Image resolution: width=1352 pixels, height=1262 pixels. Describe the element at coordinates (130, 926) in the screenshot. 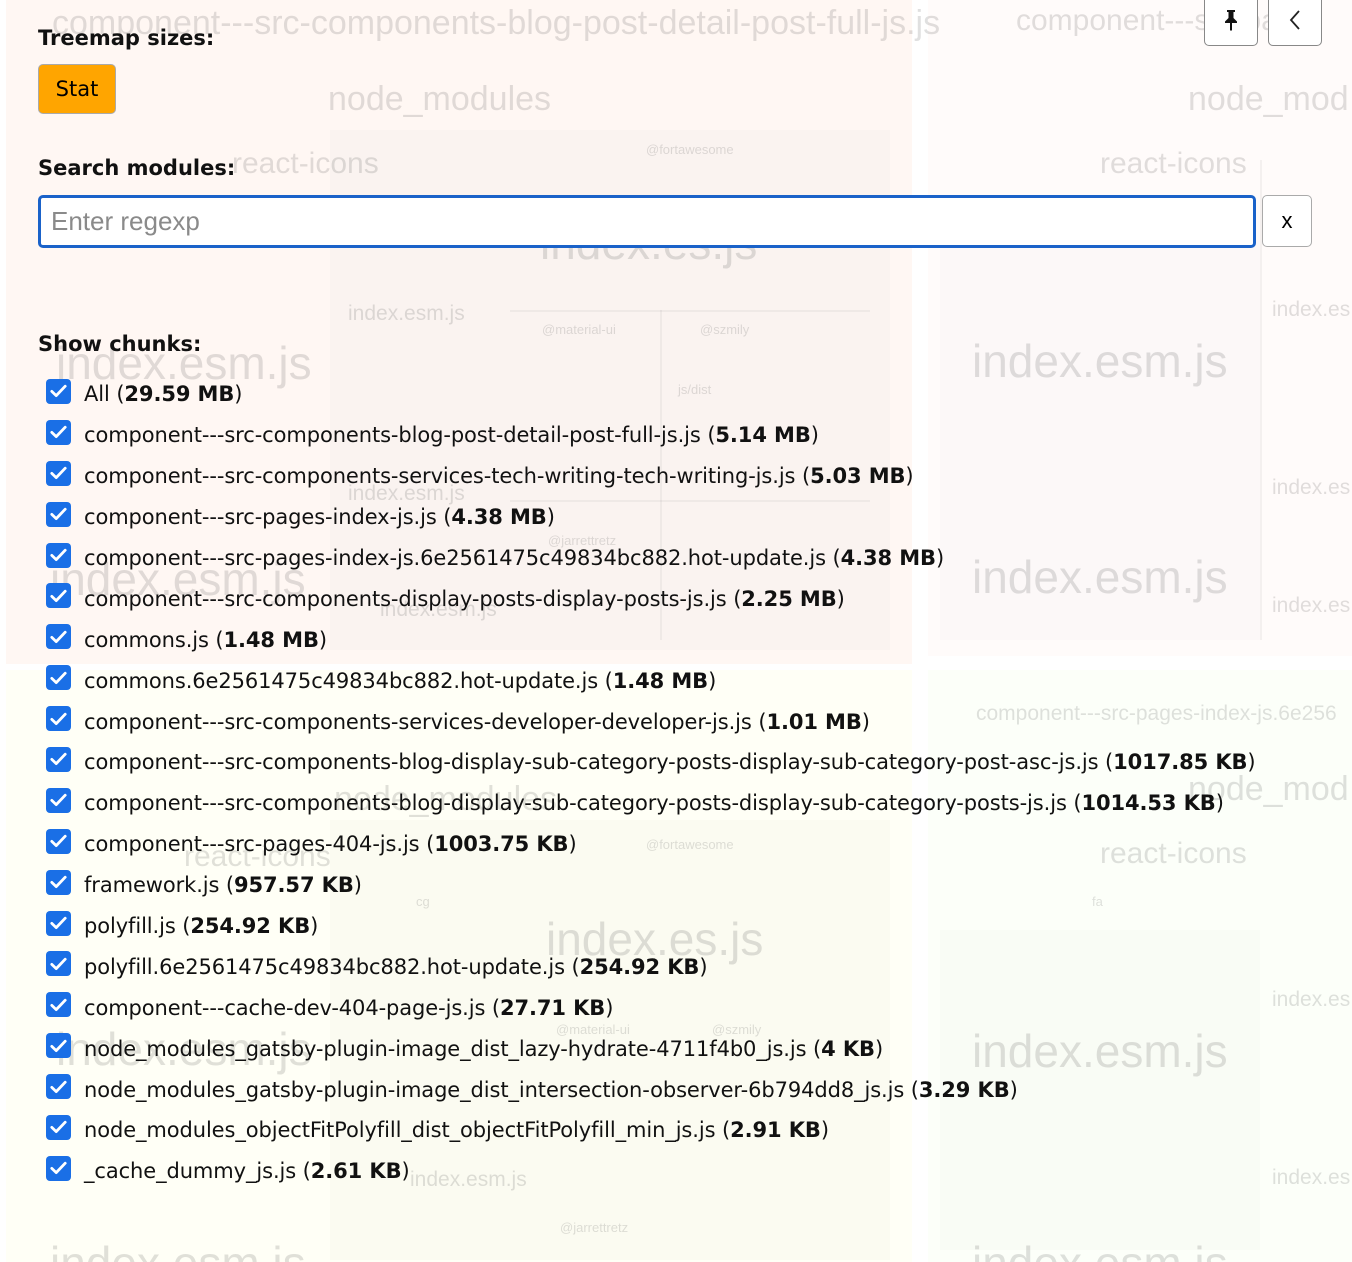

I see `chunk-name: polyfill.js` at that location.